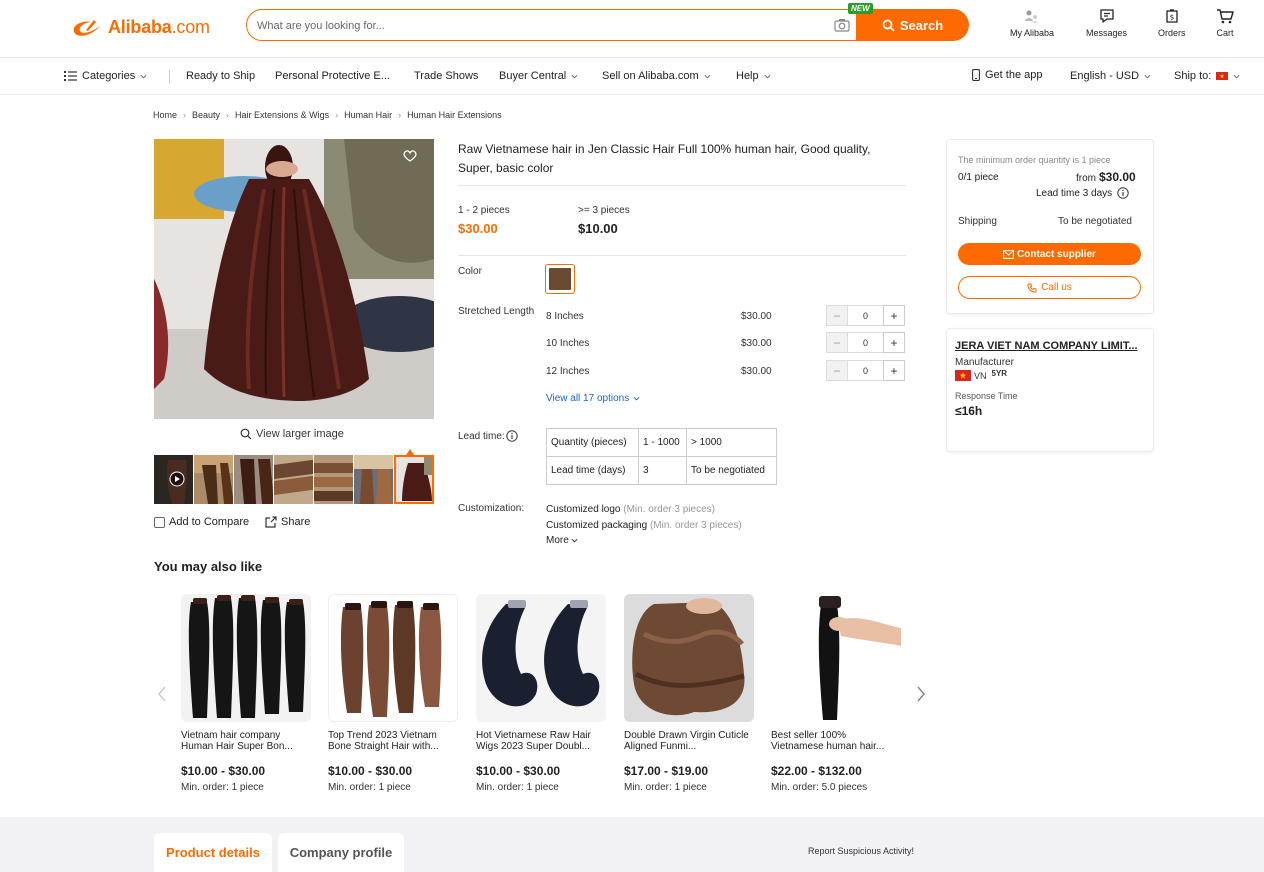 The width and height of the screenshot is (1264, 872). Describe the element at coordinates (491, 508) in the screenshot. I see `customization-label: Customization:` at that location.